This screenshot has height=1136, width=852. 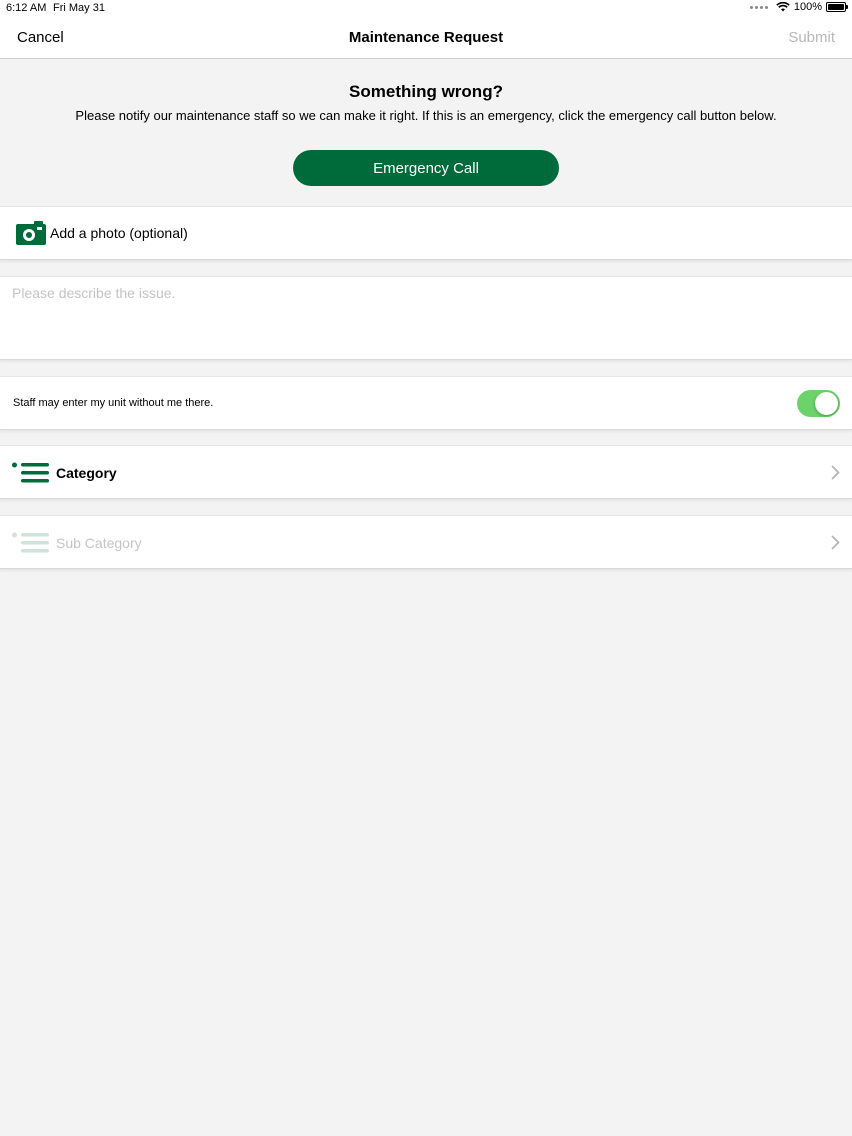 What do you see at coordinates (26, 8) in the screenshot?
I see `status-time: 6:12 AM` at bounding box center [26, 8].